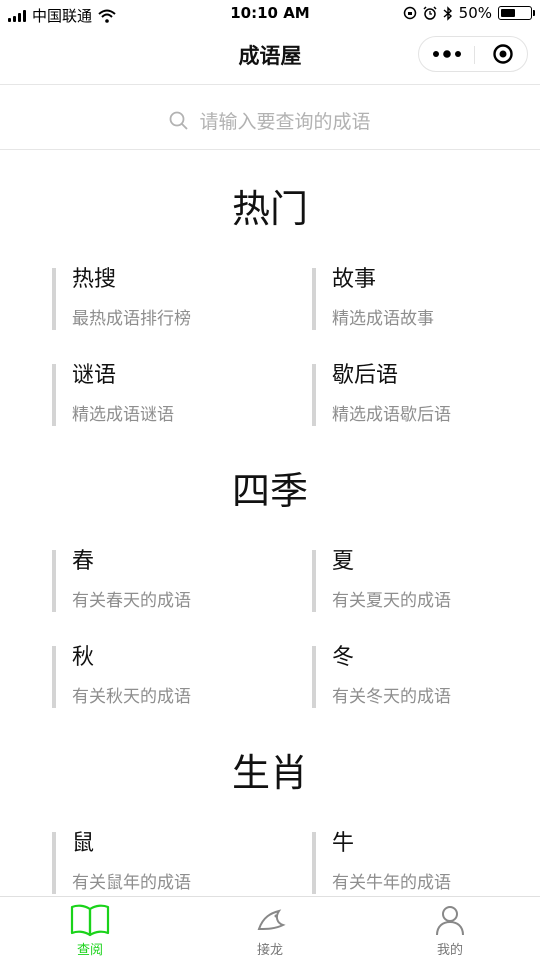 The height and width of the screenshot is (960, 540). I want to click on category-item-hot-search: 热搜 最热成语排行榜, so click(172, 298).